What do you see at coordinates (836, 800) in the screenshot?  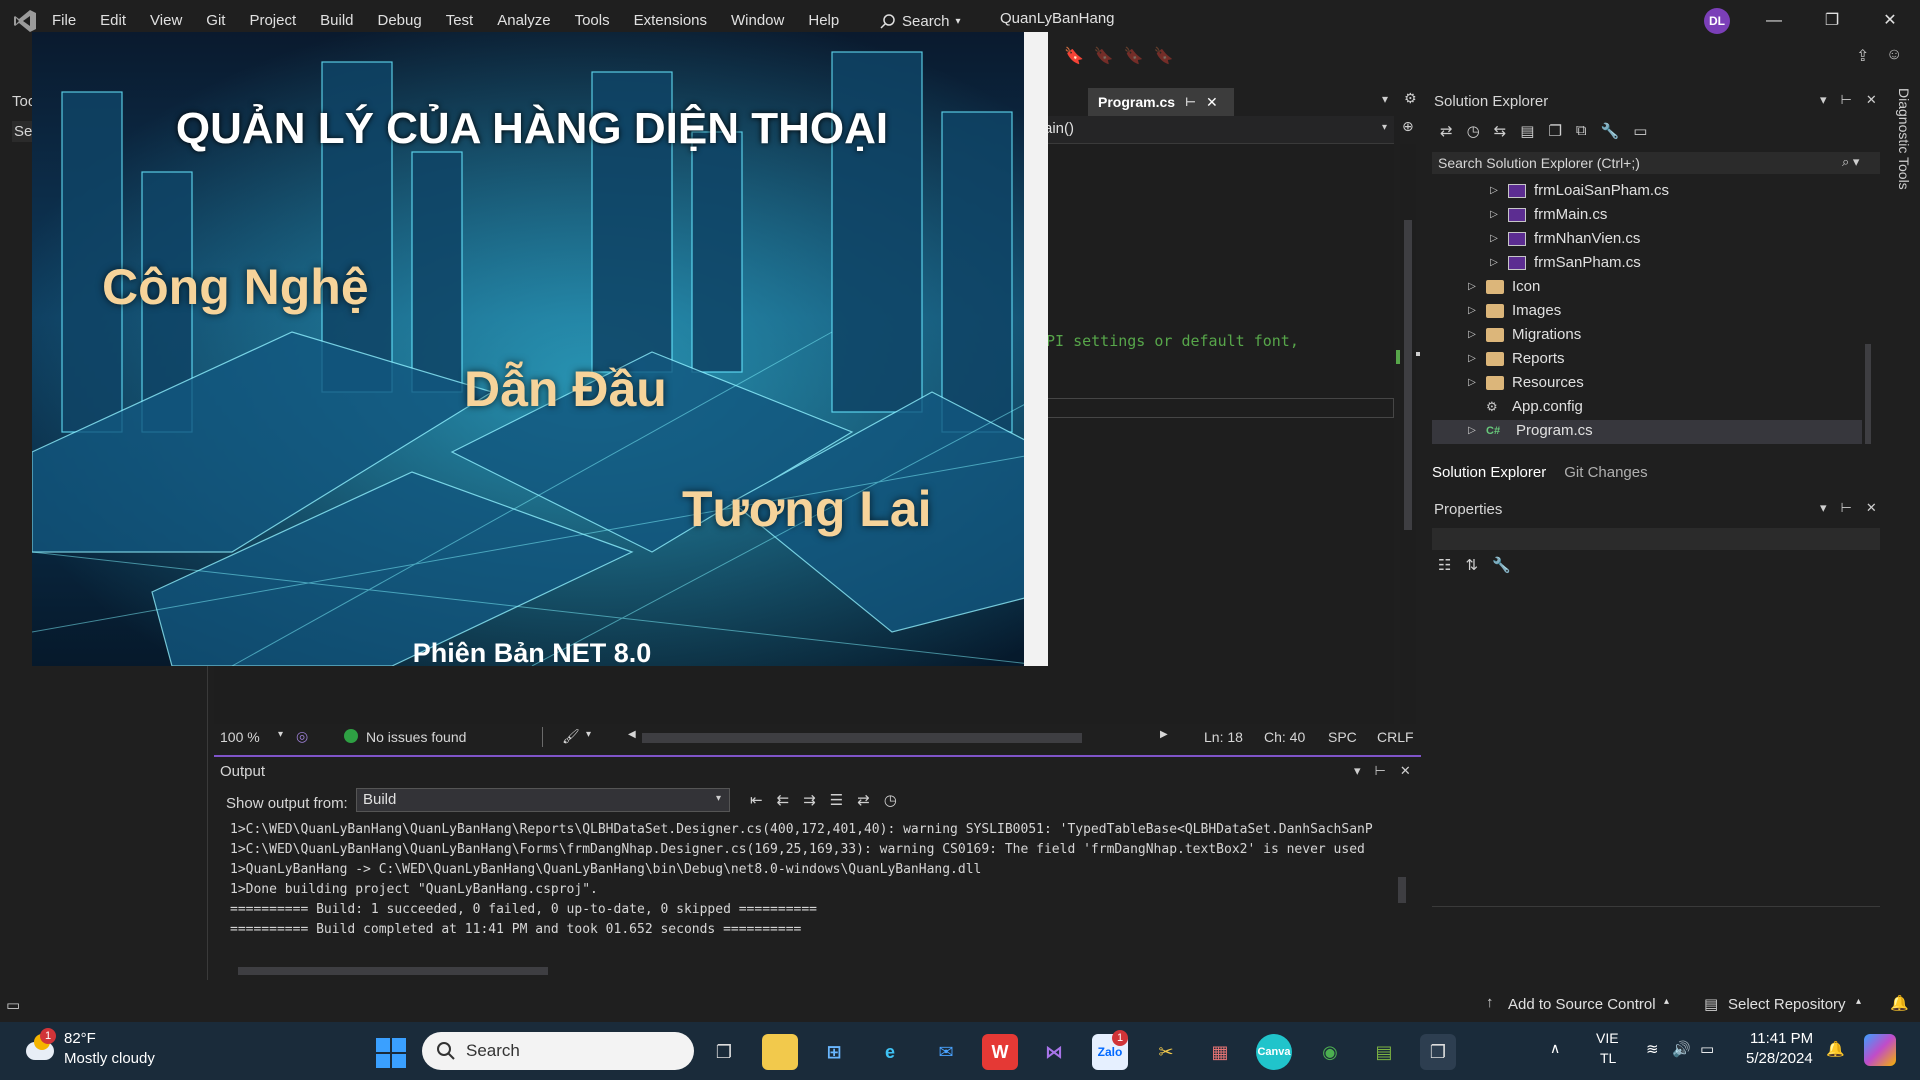 I see `clear-all-icon: ☰` at bounding box center [836, 800].